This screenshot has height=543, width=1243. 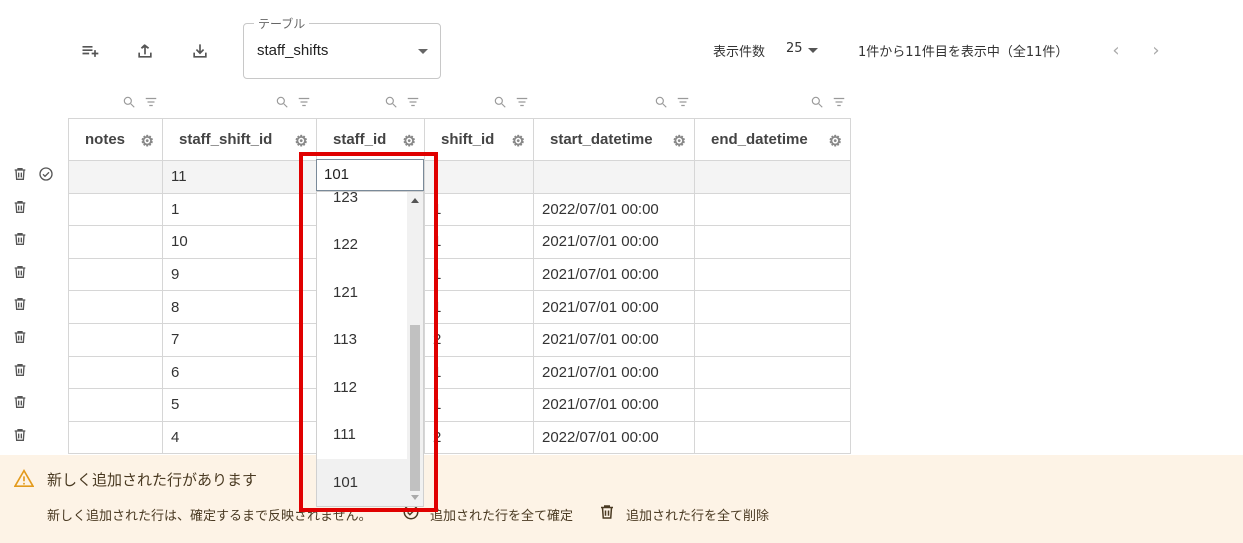 I want to click on table-row-new: 11, so click(x=459, y=177).